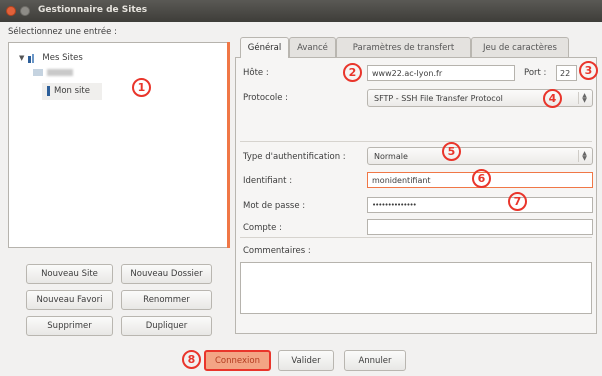  Describe the element at coordinates (391, 156) in the screenshot. I see `auth-type-value: Normale` at that location.